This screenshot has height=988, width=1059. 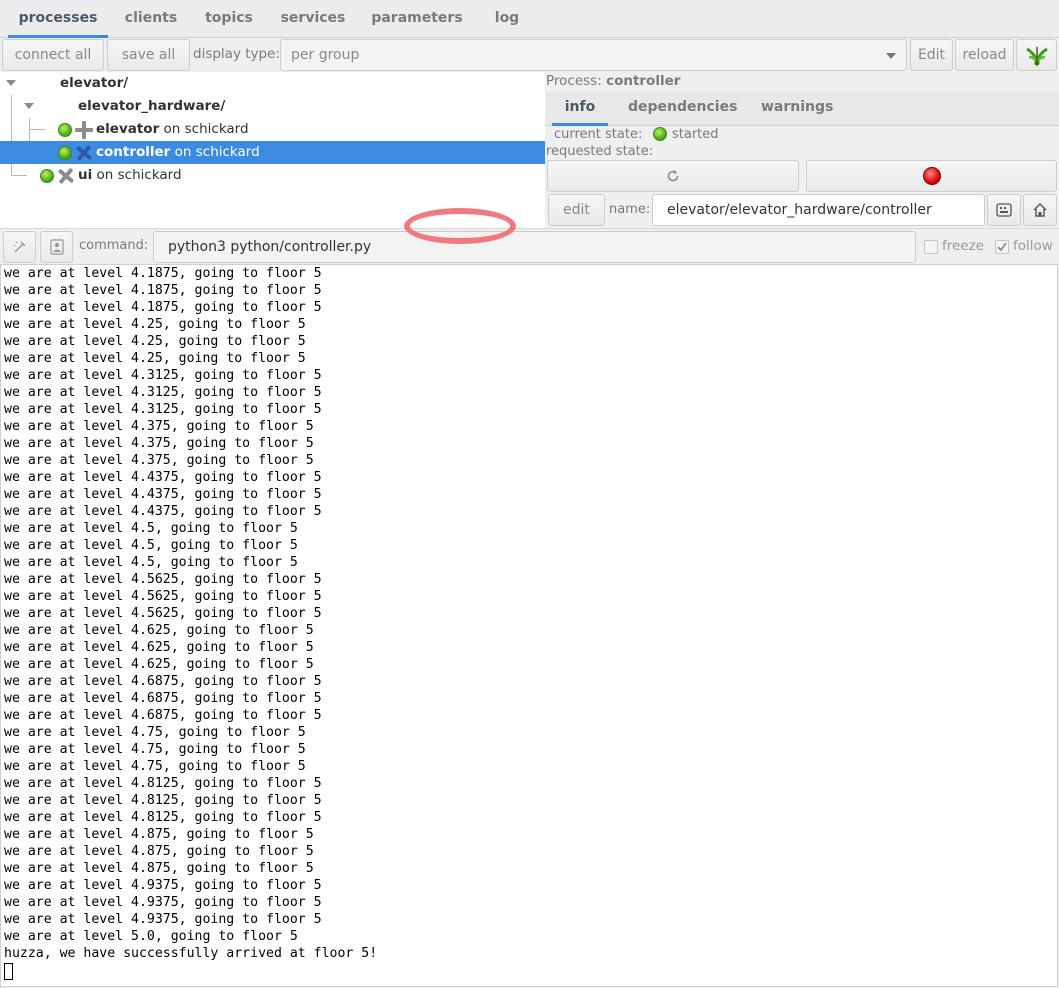 I want to click on process-name: controller, so click(x=133, y=152).